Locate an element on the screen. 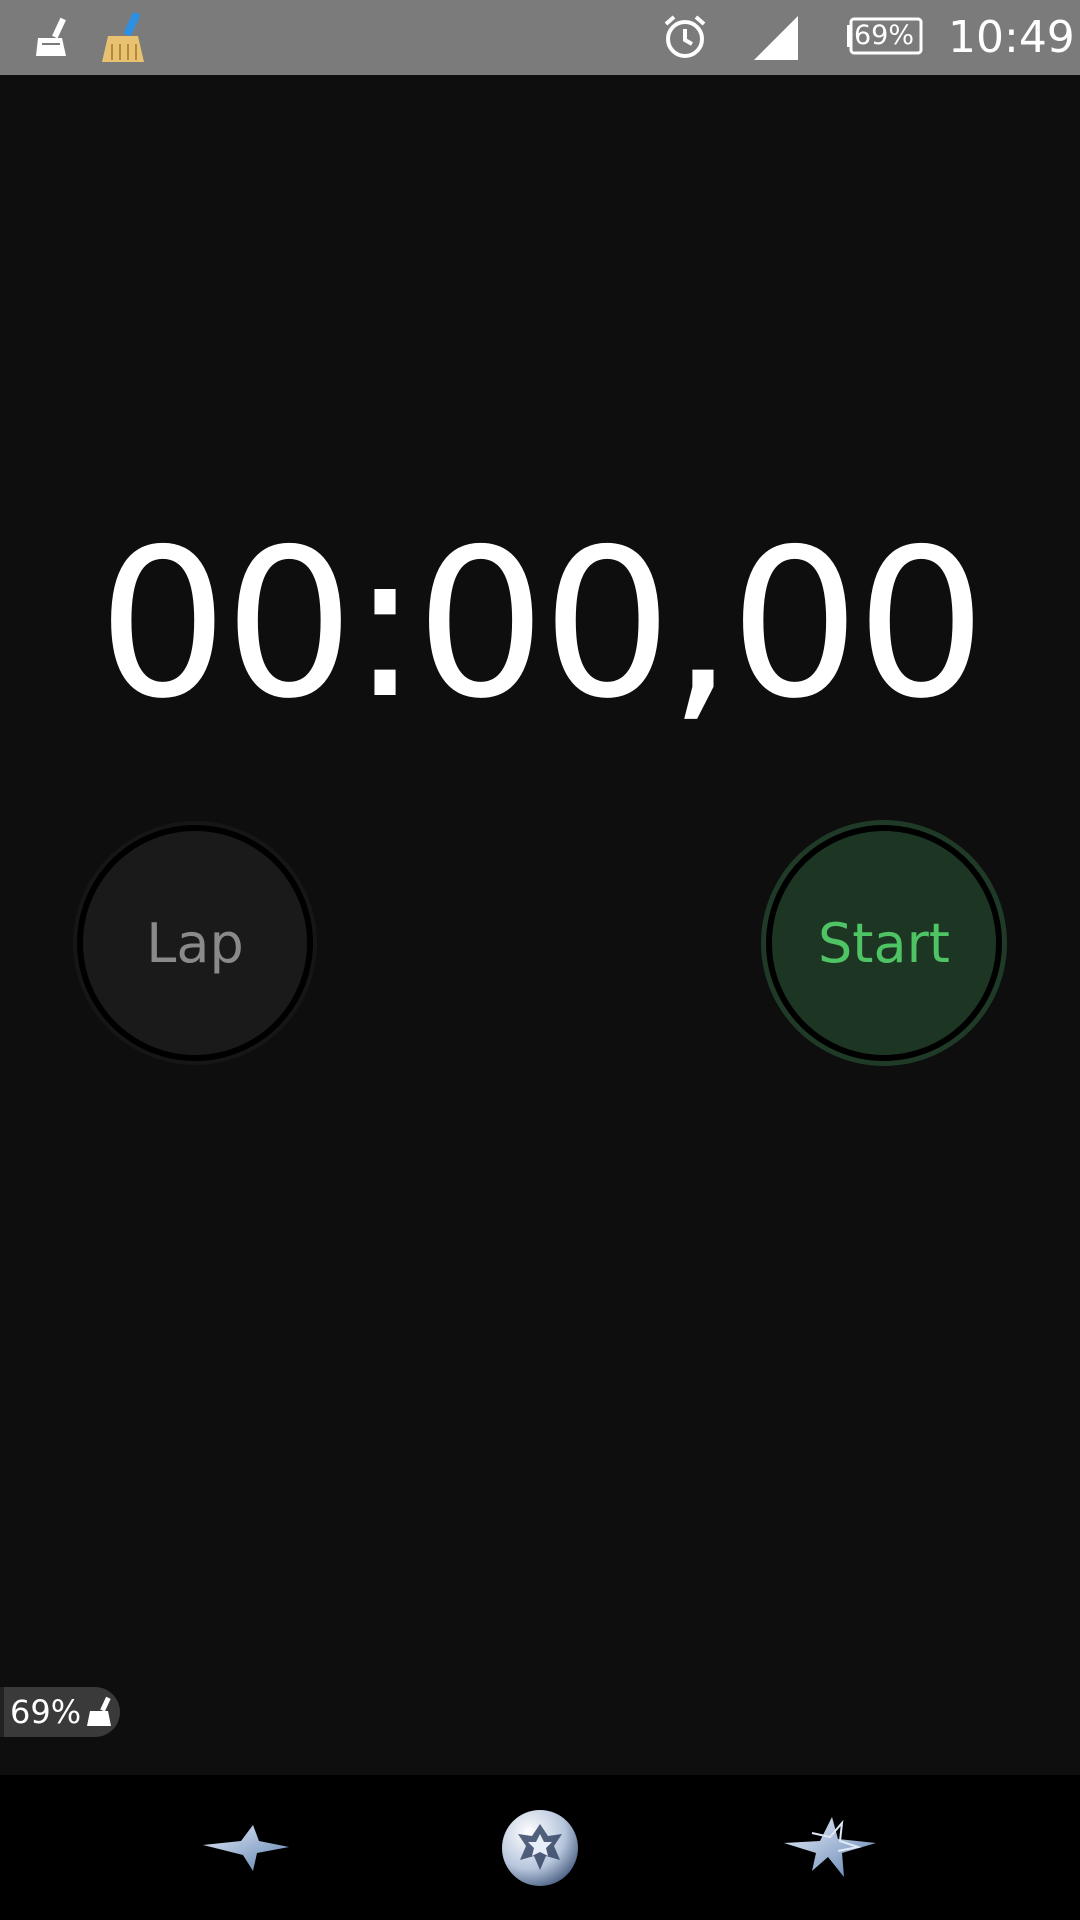 Image resolution: width=1080 pixels, height=1920 pixels. battery-percent: 69% is located at coordinates (883, 35).